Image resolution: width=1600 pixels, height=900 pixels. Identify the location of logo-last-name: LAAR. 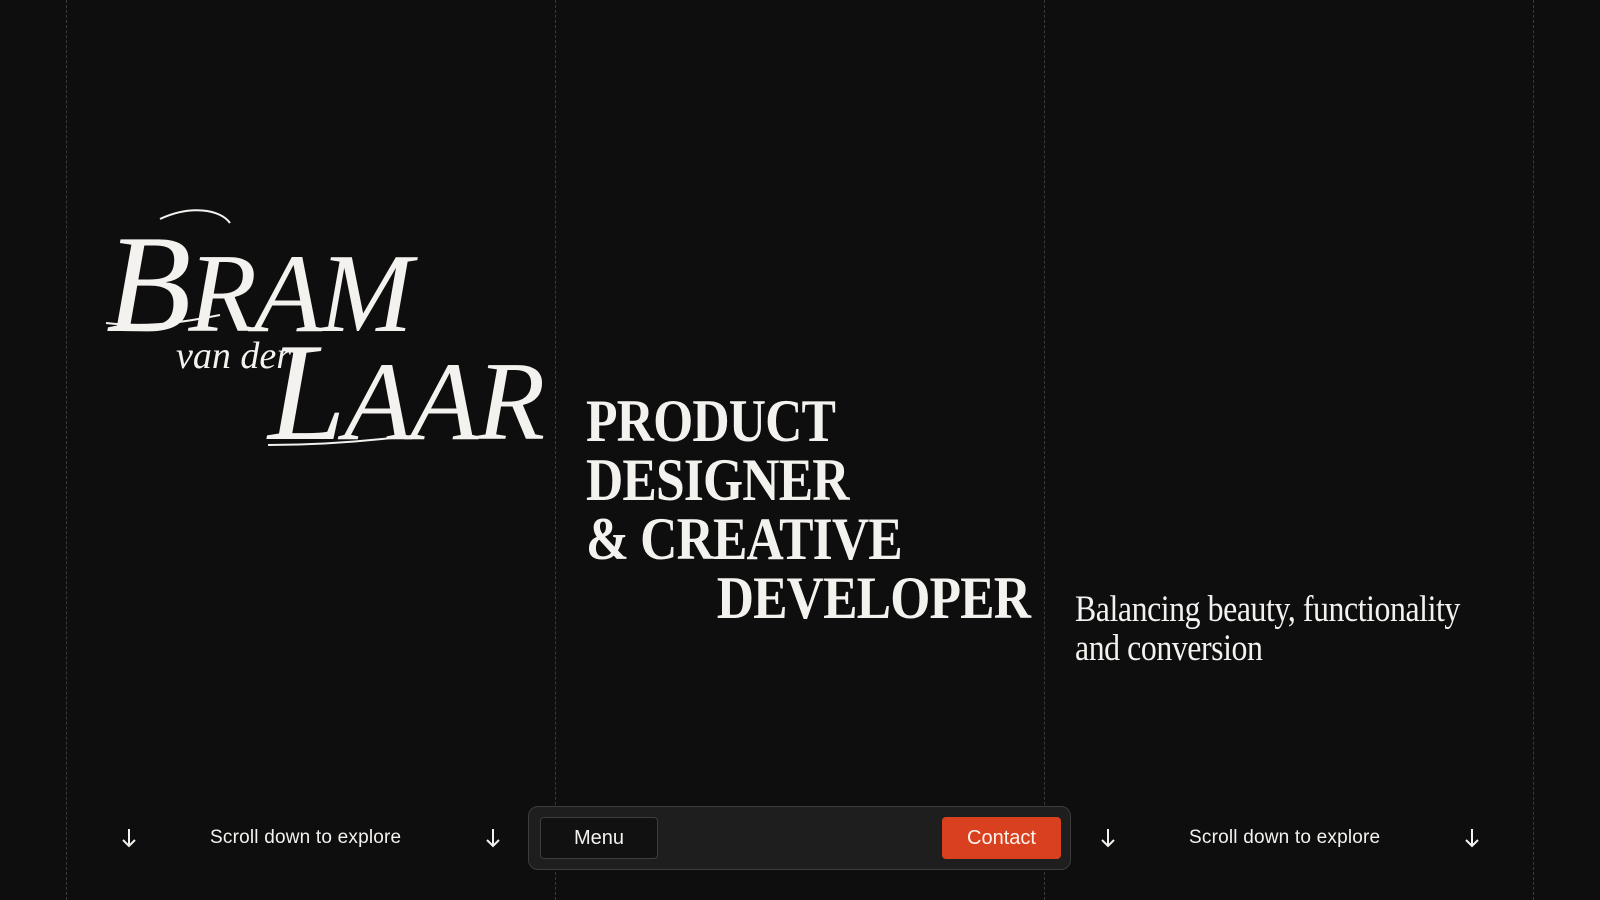
(406, 393).